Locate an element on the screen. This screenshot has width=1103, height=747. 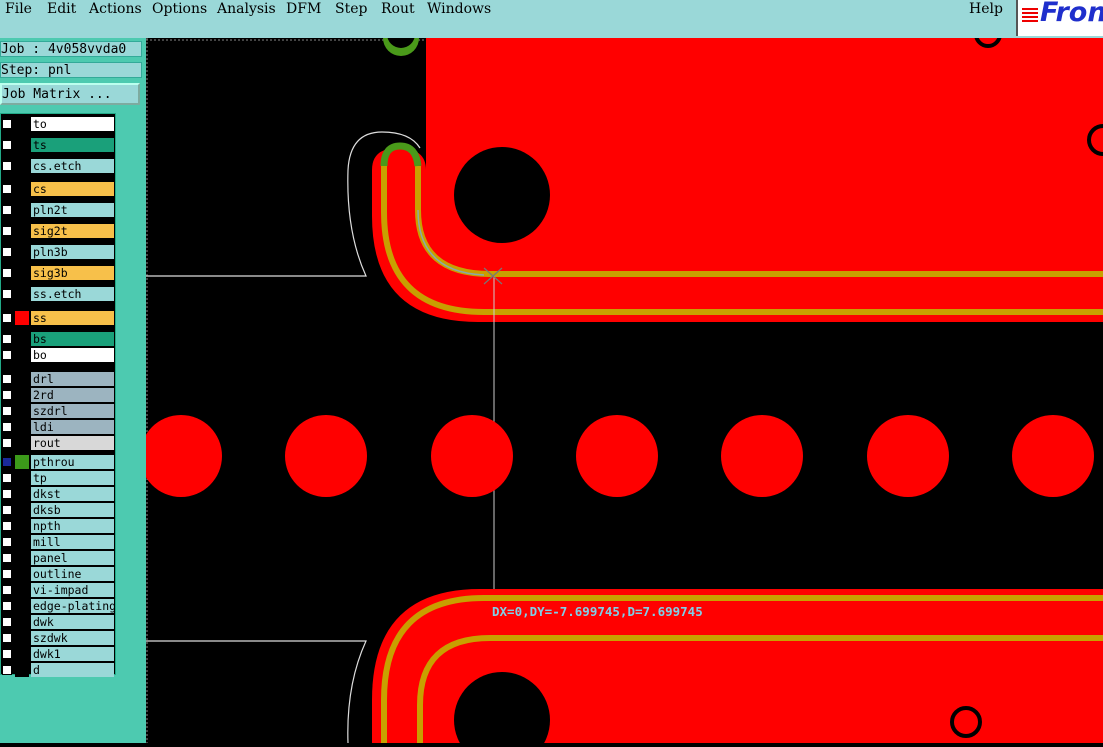
layer-row-szdrl: szdrl is located at coordinates (58, 411).